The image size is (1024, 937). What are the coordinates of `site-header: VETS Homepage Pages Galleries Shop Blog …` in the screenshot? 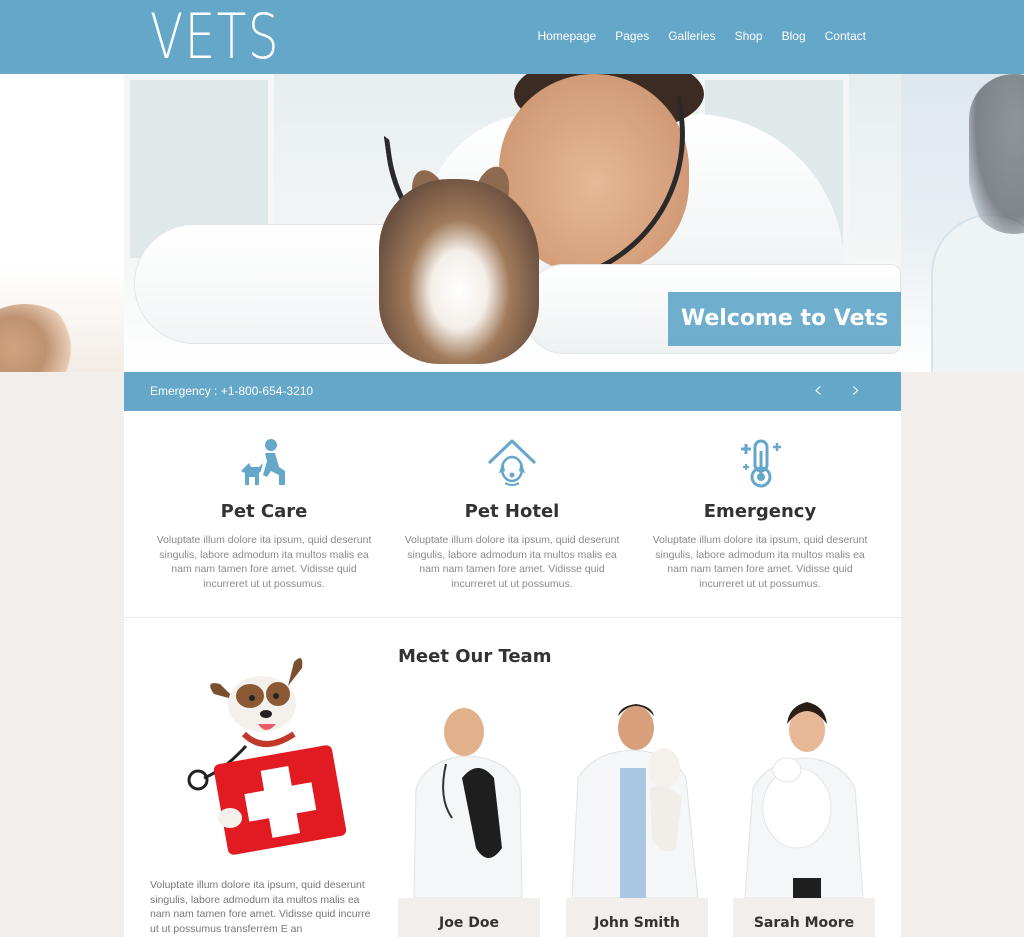 It's located at (512, 37).